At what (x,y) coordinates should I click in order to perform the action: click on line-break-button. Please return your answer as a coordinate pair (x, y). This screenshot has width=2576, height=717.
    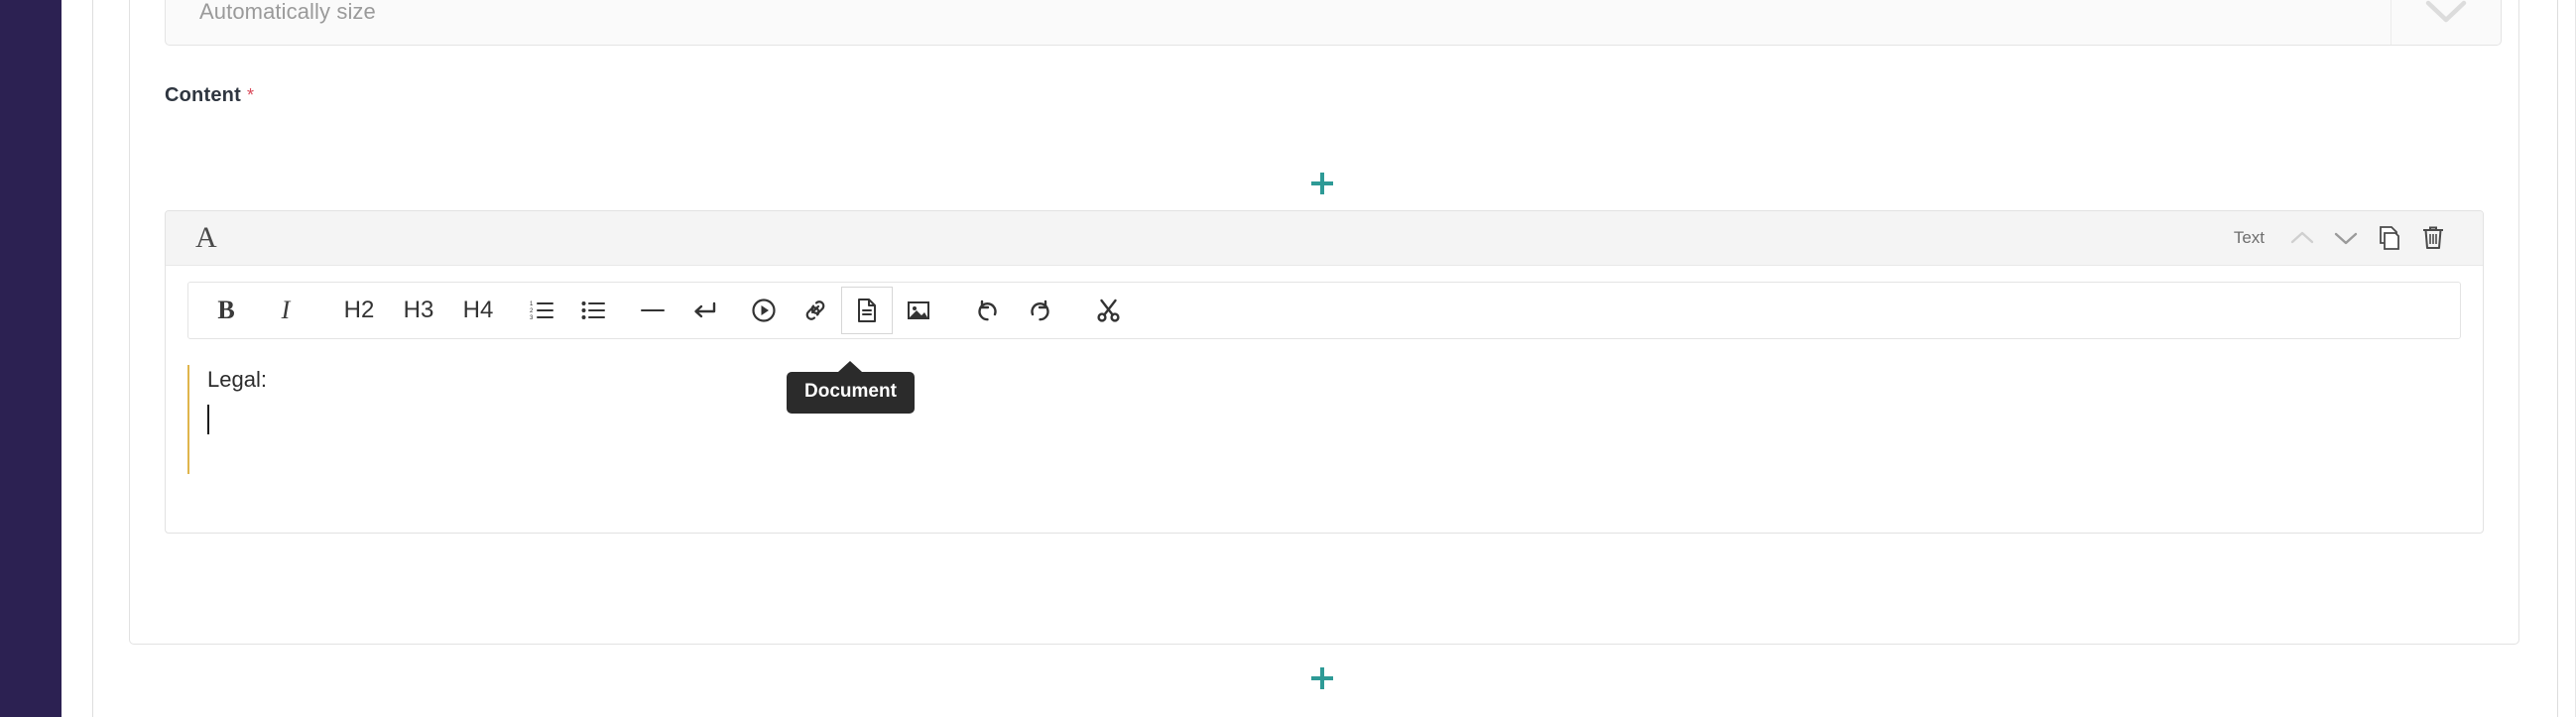
    Looking at the image, I should click on (704, 310).